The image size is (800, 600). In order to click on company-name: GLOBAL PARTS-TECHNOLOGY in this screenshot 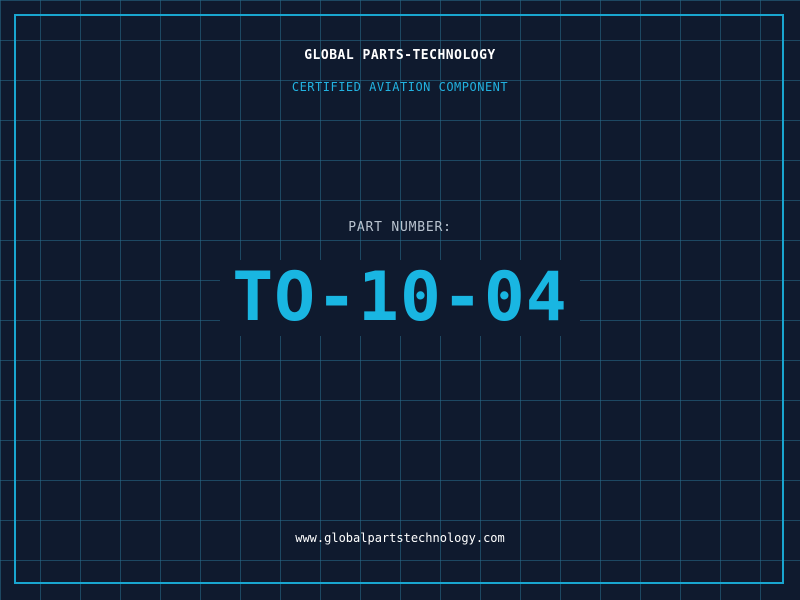, I will do `click(400, 55)`.